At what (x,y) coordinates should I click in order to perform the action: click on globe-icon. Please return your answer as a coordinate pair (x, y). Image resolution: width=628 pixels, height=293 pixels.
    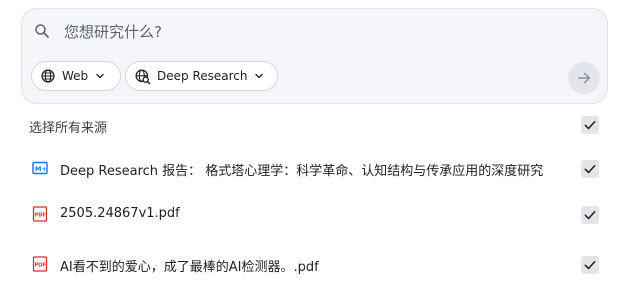
    Looking at the image, I should click on (48, 76).